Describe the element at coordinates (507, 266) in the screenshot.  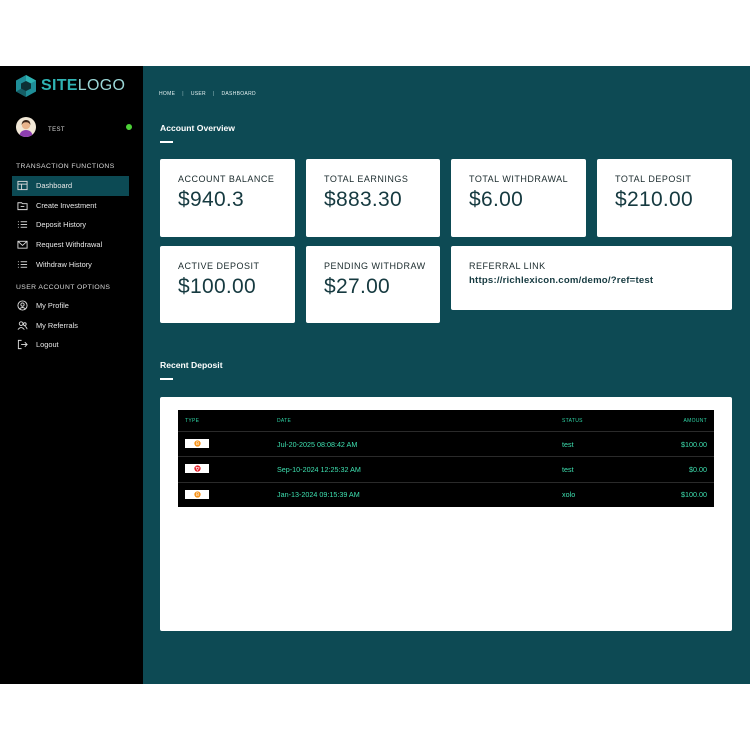
I see `card-label: REFERRAL LINK` at that location.